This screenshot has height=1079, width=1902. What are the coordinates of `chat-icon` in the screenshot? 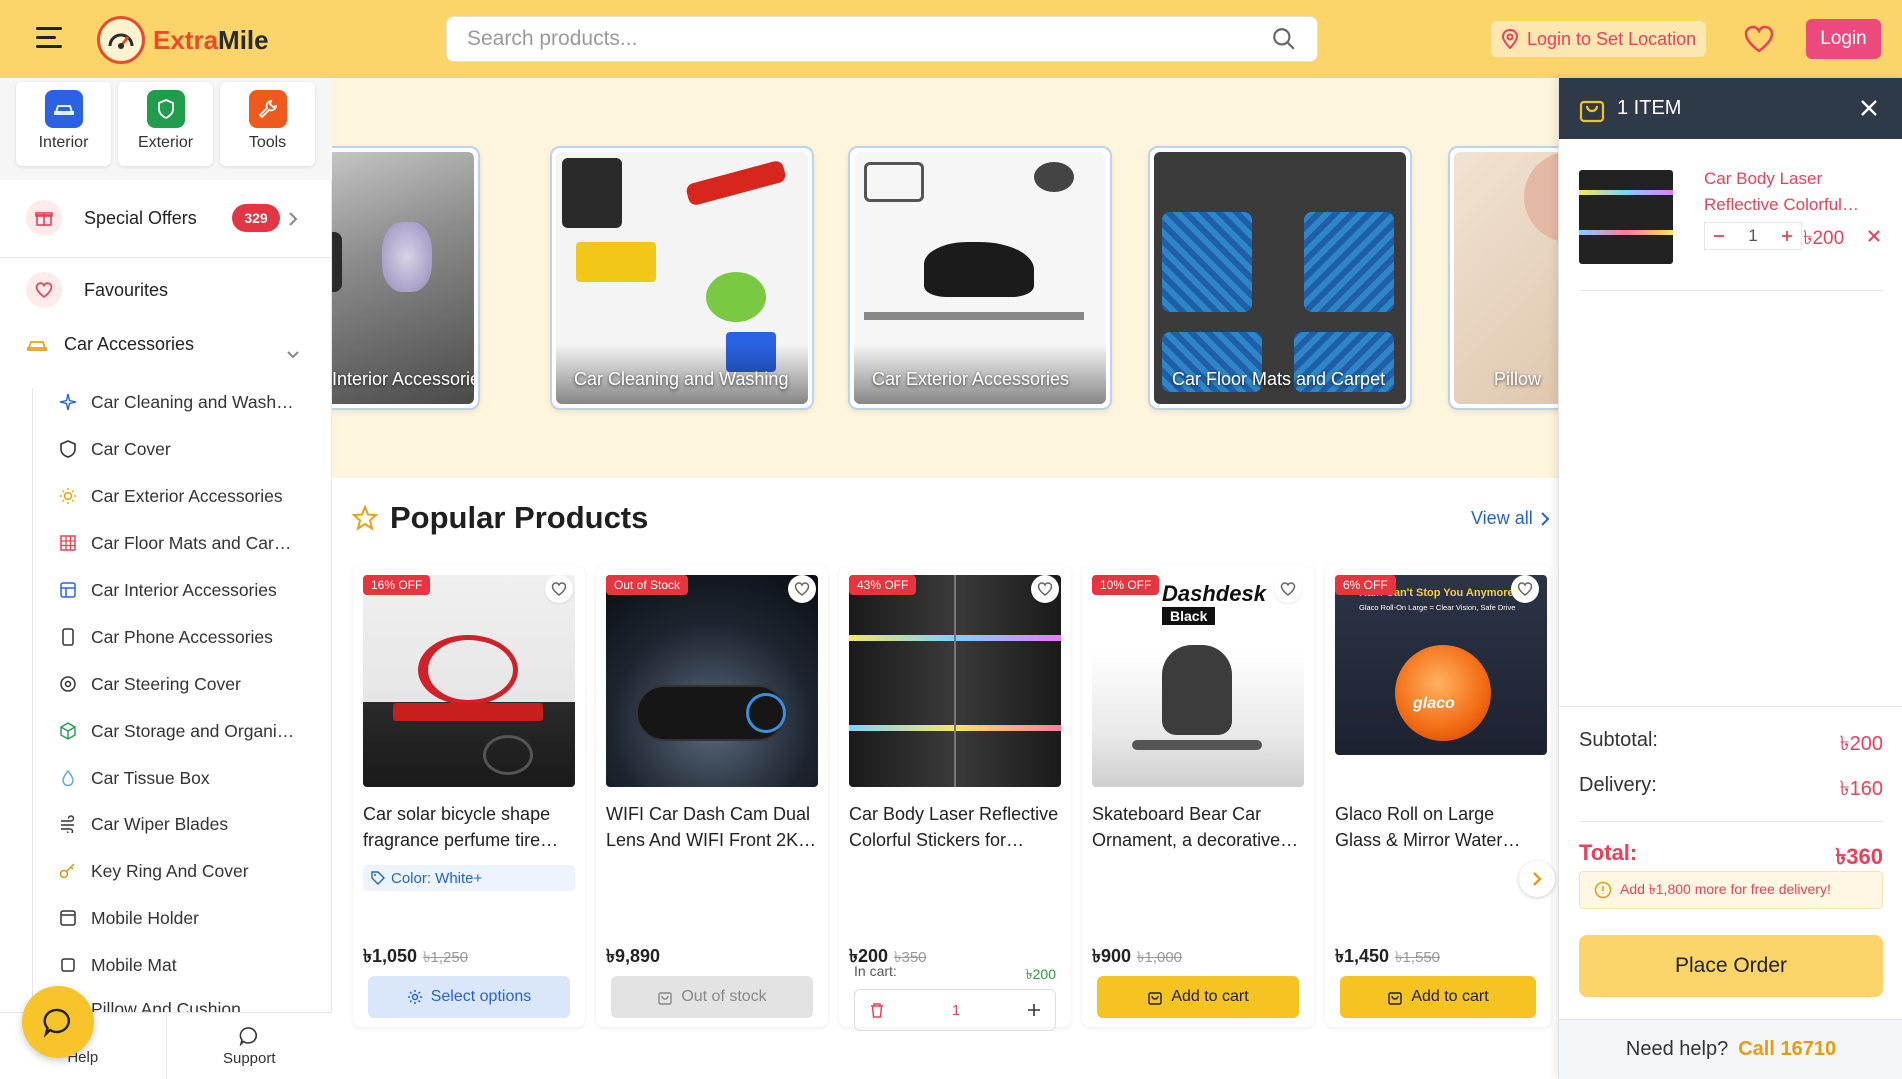 It's located at (56, 1023).